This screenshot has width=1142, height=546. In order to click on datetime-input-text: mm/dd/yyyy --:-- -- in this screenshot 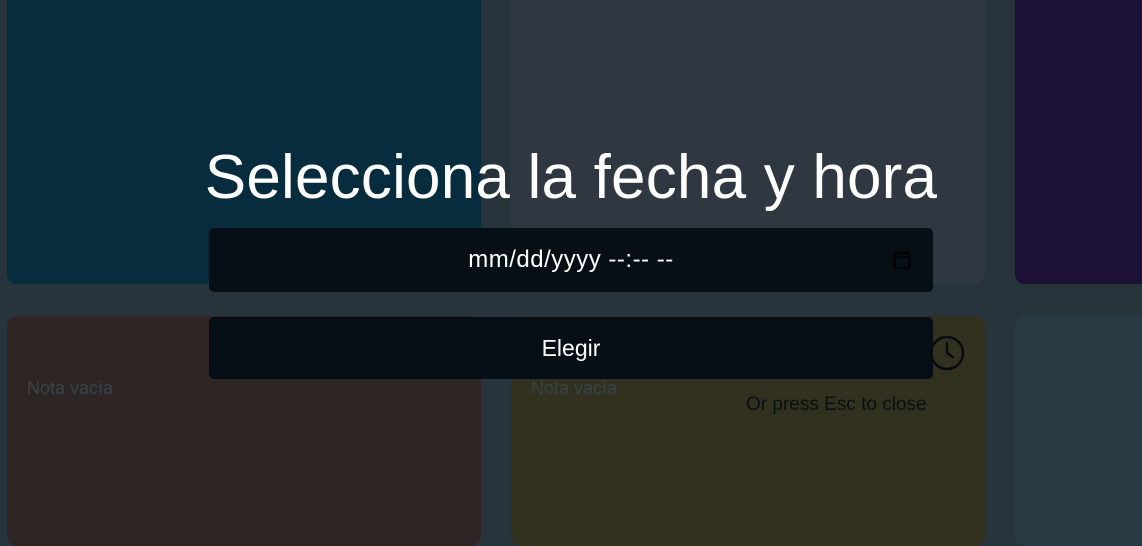, I will do `click(571, 259)`.